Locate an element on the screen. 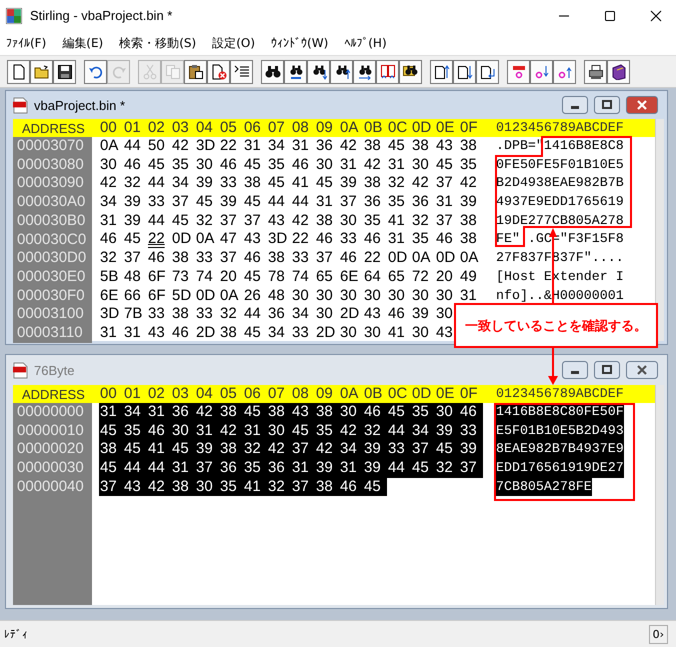 The image size is (676, 647). column-header: ADDRESS is located at coordinates (53, 394).